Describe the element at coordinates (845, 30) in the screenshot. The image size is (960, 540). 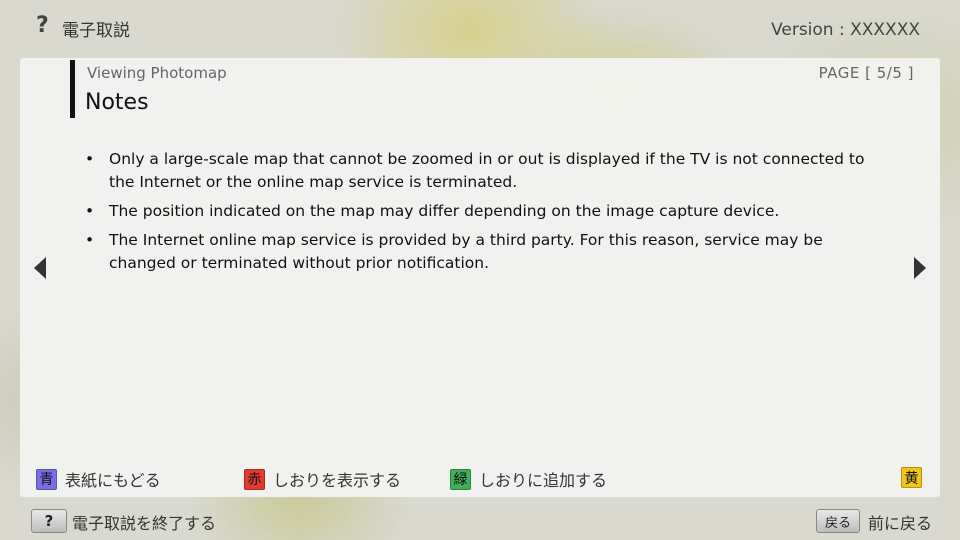
I see `version-label: Version : XXXXXX` at that location.